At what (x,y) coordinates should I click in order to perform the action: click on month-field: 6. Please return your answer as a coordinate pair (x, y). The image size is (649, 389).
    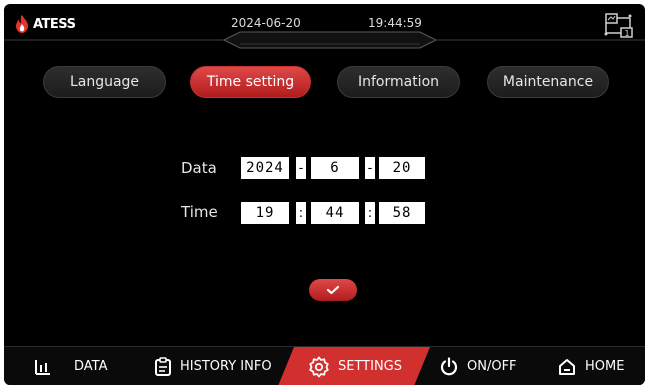
    Looking at the image, I should click on (335, 168).